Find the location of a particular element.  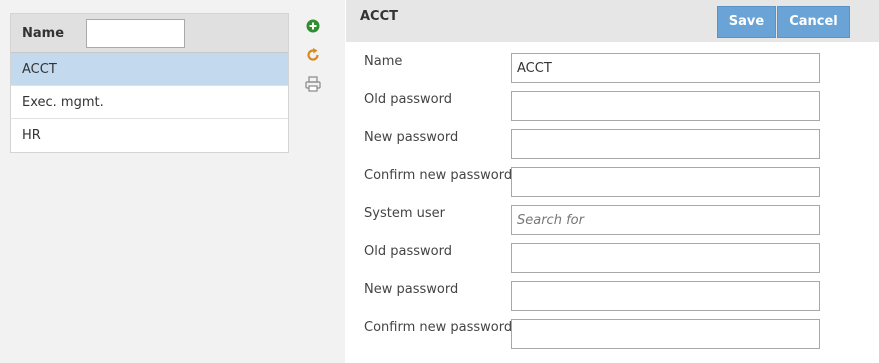

plus-circle-icon is located at coordinates (313, 26).